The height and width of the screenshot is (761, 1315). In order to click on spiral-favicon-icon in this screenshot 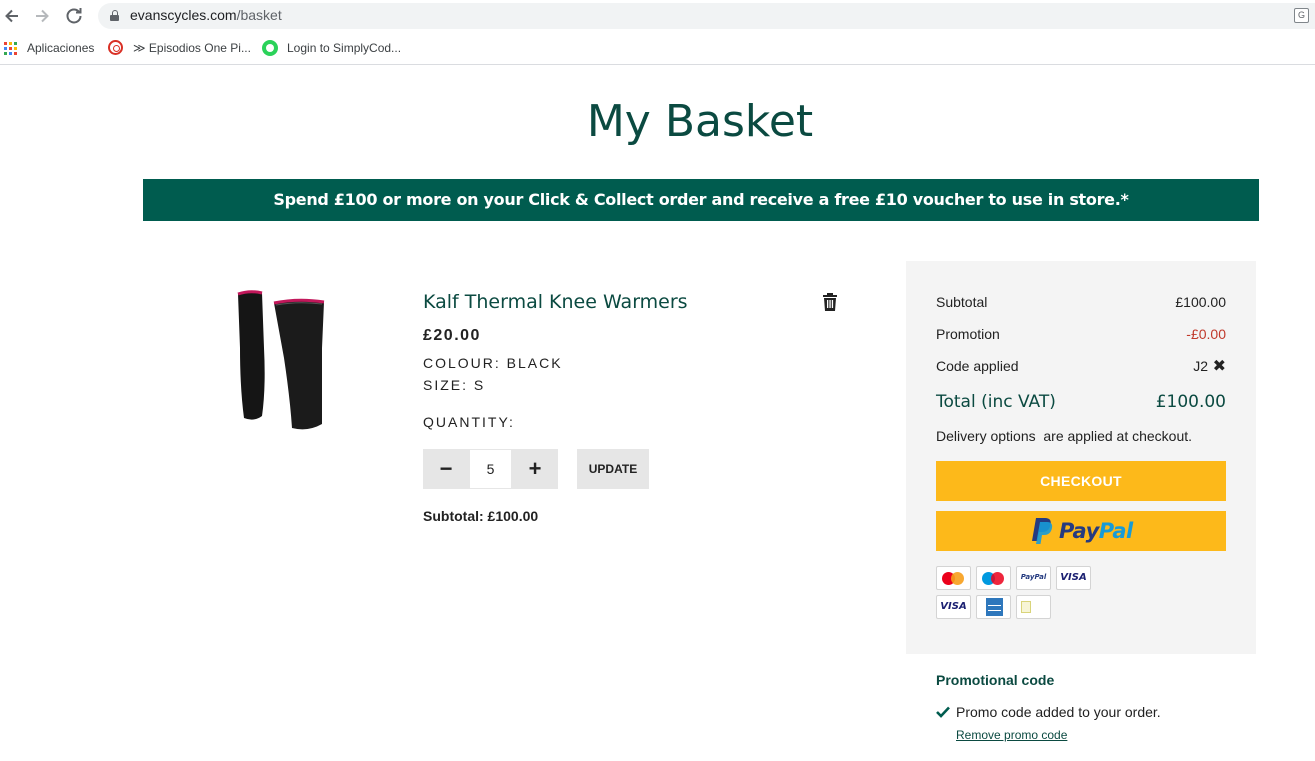, I will do `click(115, 47)`.